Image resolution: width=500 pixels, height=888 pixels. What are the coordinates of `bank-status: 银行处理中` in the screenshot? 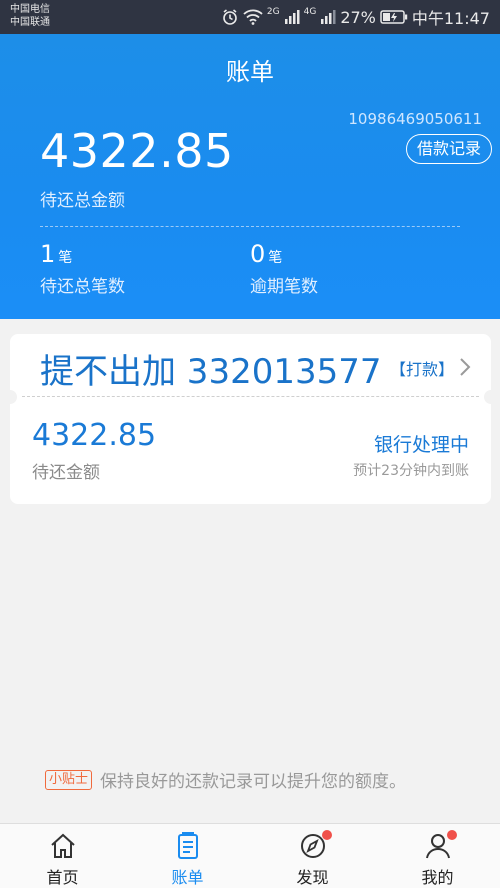 It's located at (421, 445).